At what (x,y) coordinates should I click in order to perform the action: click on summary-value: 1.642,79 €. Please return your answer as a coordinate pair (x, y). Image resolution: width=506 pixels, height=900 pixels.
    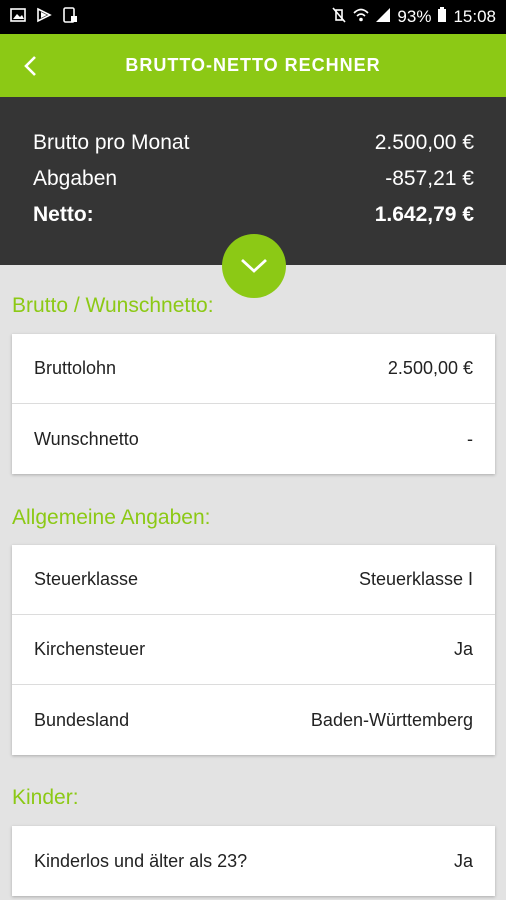
    Looking at the image, I should click on (424, 214).